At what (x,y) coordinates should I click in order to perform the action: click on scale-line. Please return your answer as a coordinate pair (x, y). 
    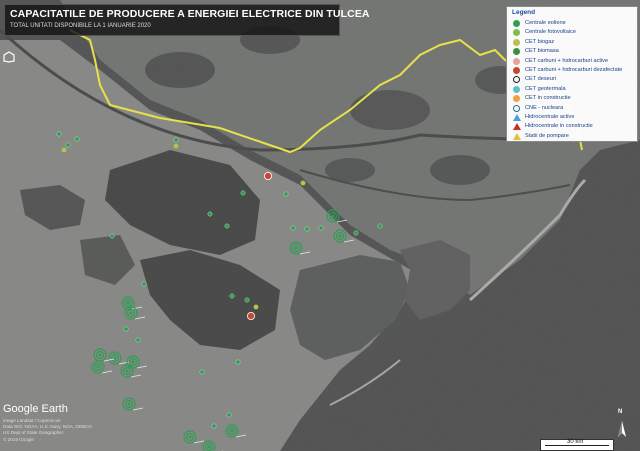
    Looking at the image, I should click on (577, 445).